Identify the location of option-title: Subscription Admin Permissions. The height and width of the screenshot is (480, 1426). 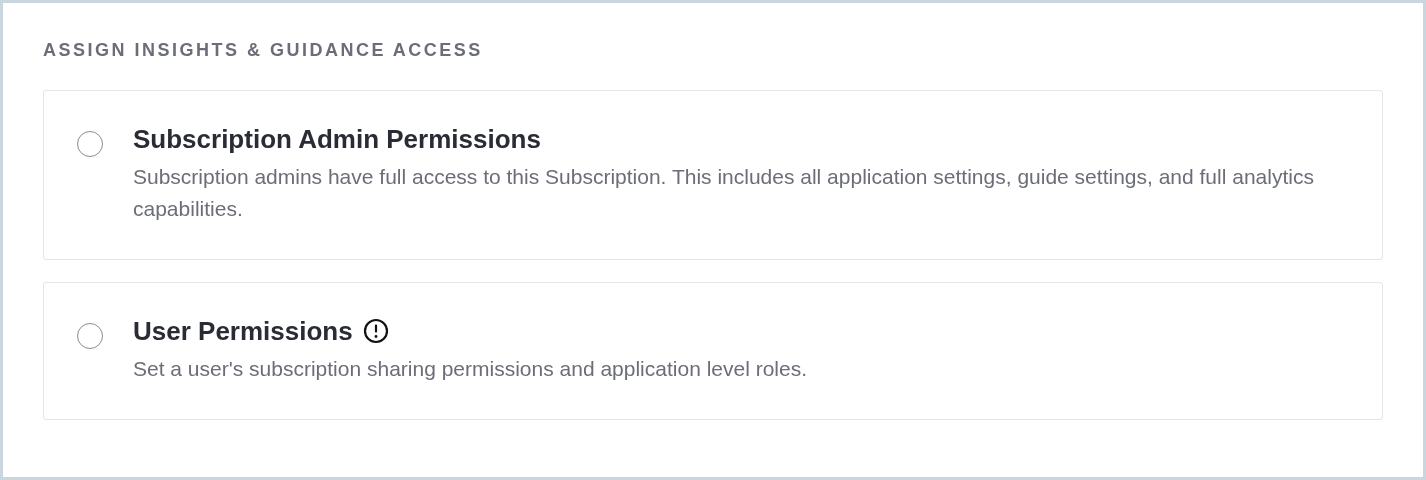
(337, 139).